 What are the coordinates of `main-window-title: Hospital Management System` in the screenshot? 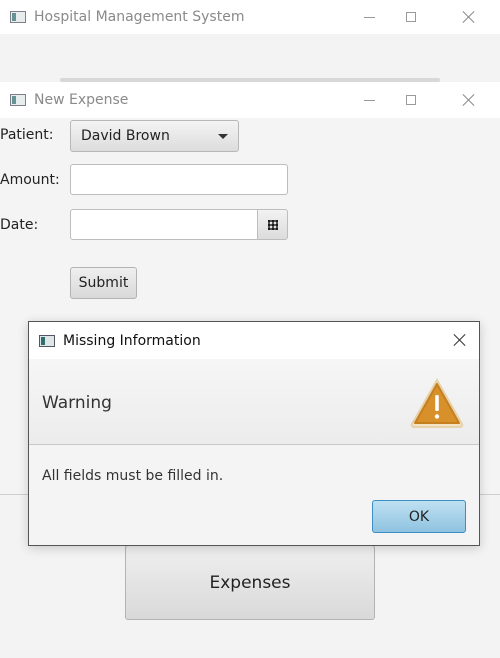 It's located at (139, 17).